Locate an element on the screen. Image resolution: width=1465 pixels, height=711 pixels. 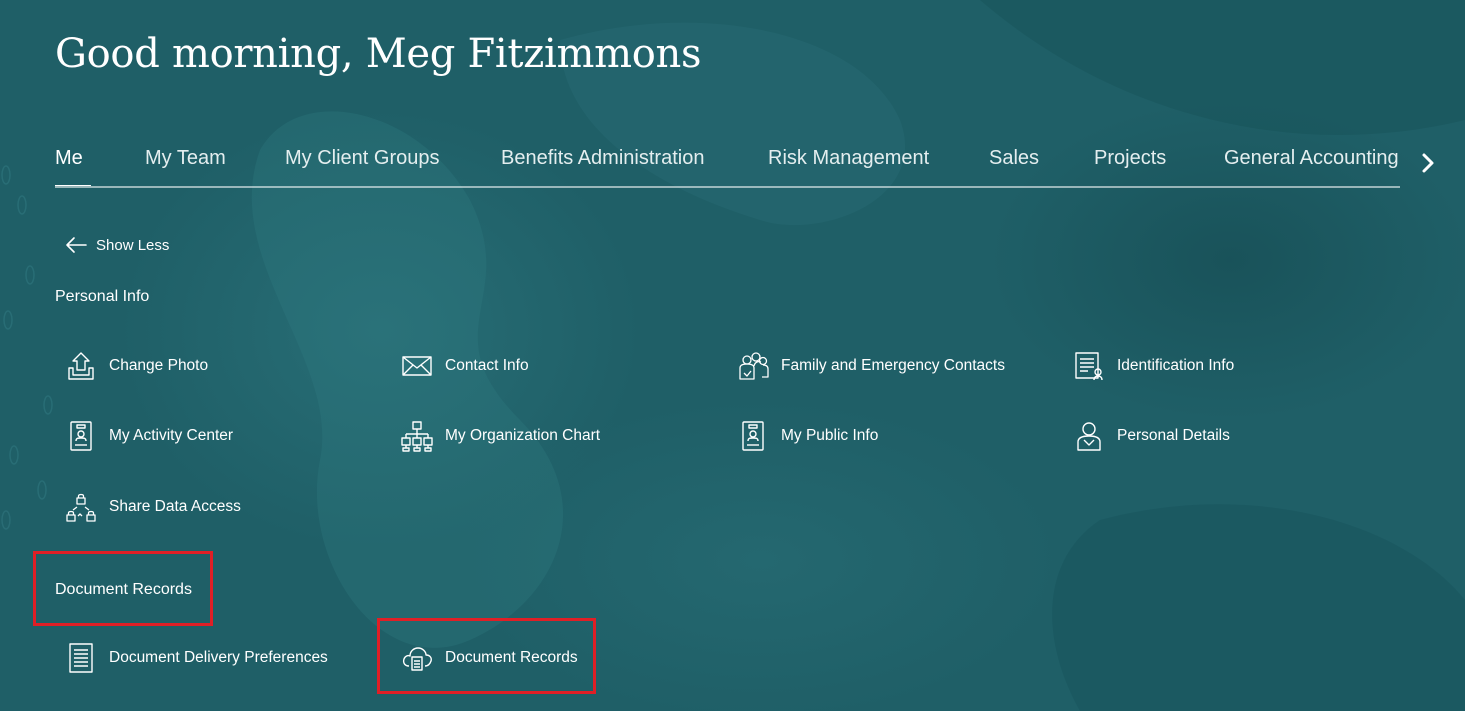
tile-document-records: Document Records is located at coordinates (489, 658).